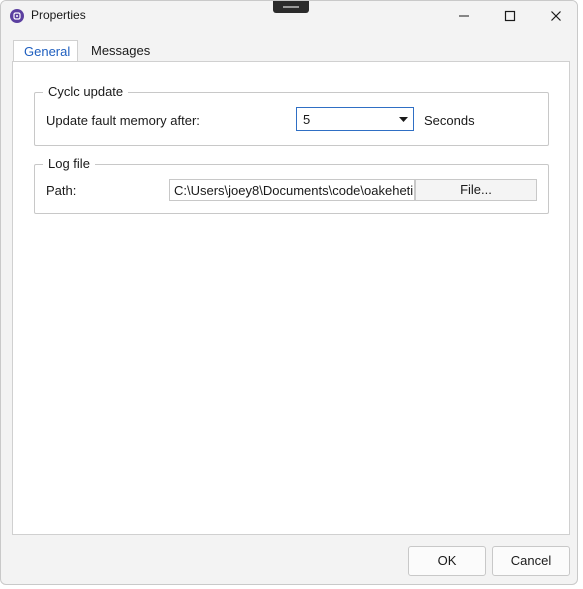  What do you see at coordinates (580, 294) in the screenshot?
I see `background-app-strip` at bounding box center [580, 294].